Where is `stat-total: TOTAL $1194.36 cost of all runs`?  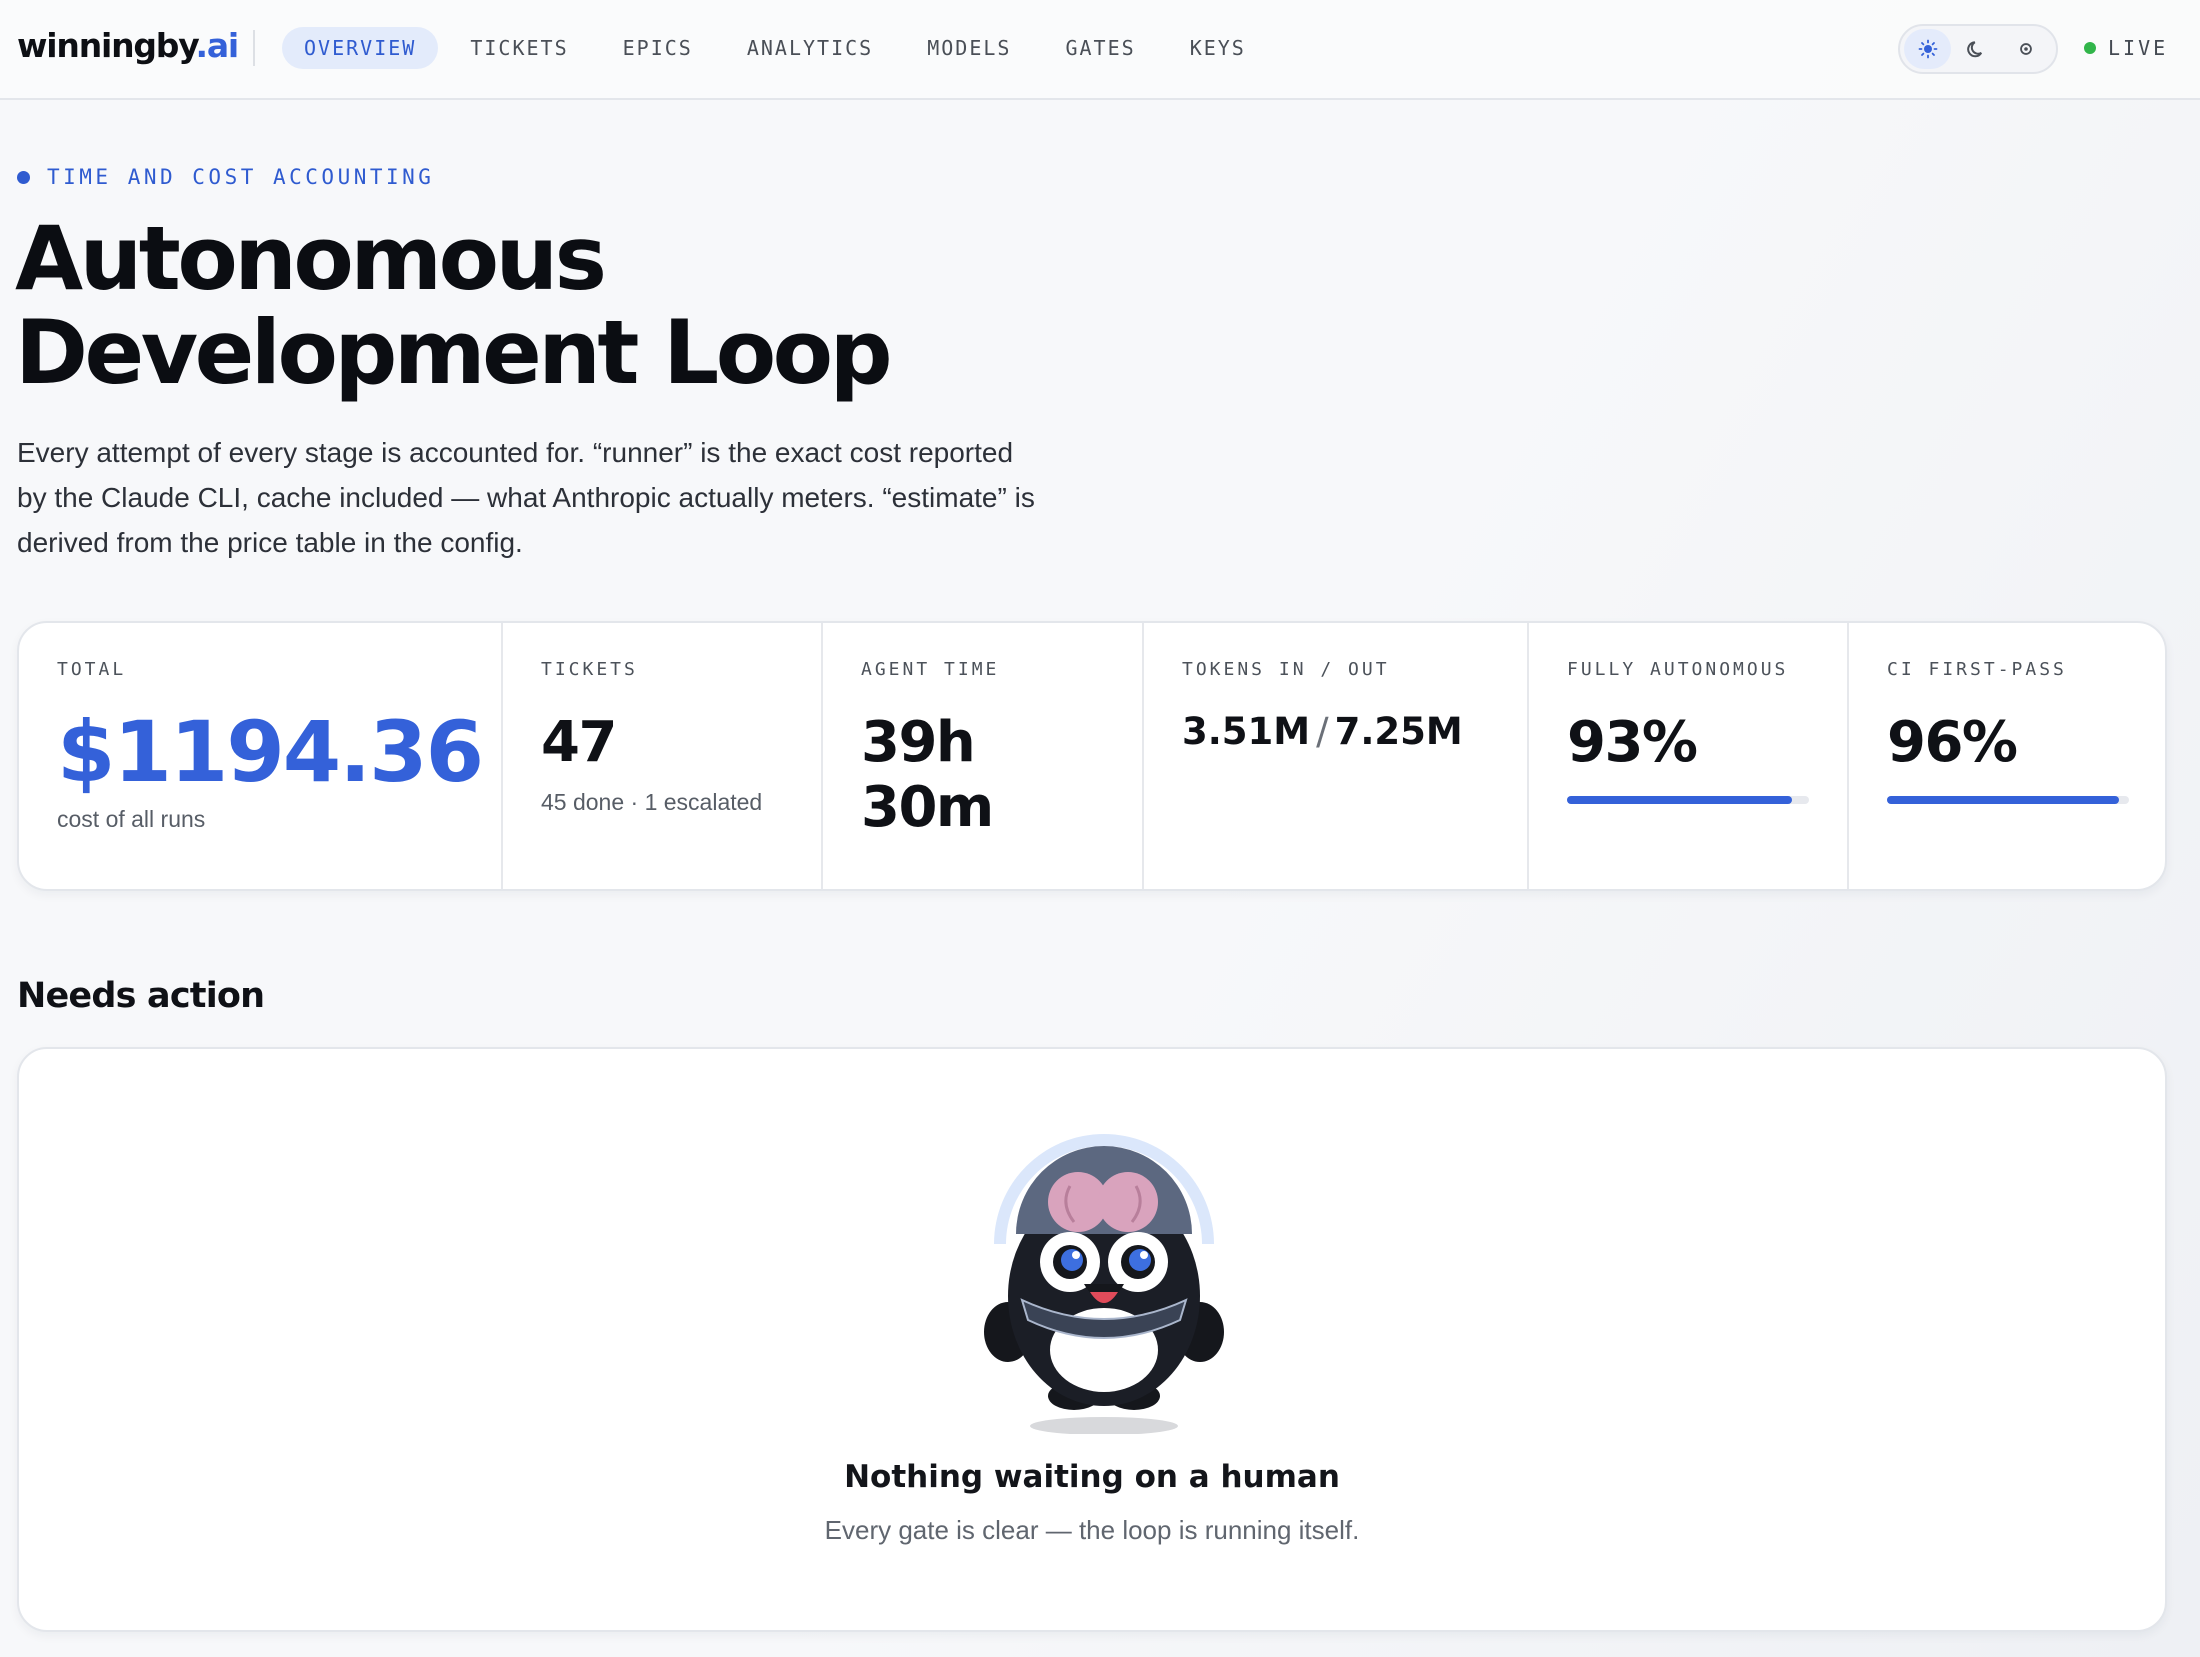 stat-total: TOTAL $1194.36 cost of all runs is located at coordinates (261, 756).